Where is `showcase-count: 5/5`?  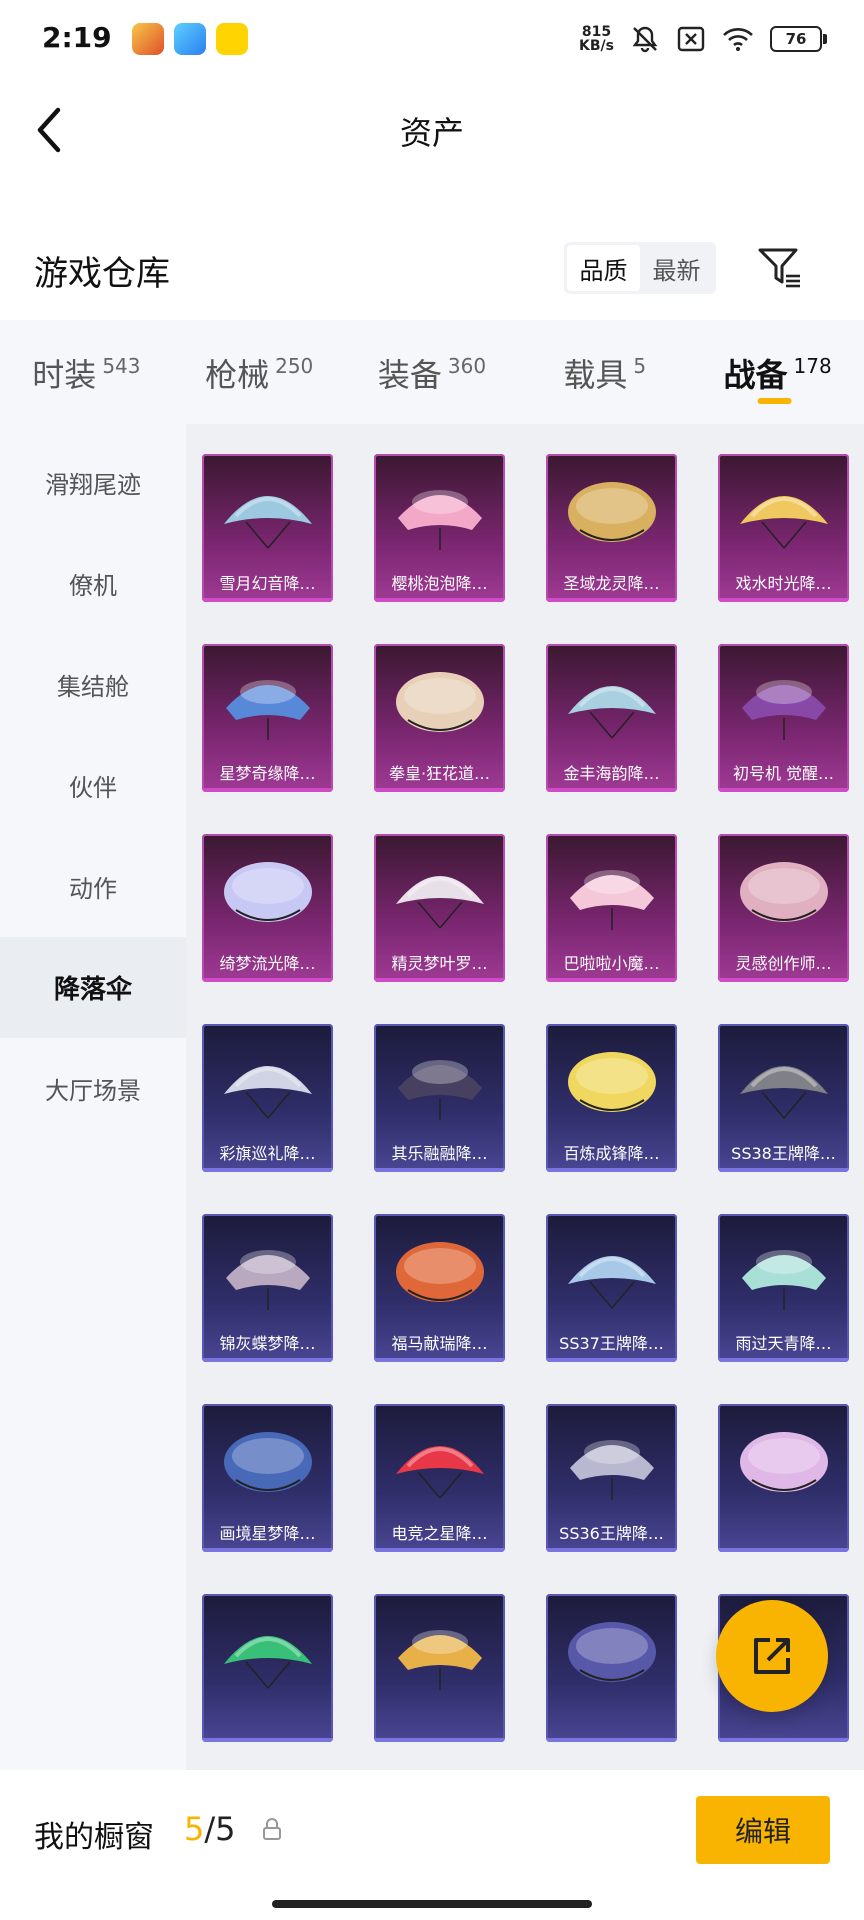
showcase-count: 5/5 is located at coordinates (210, 1829).